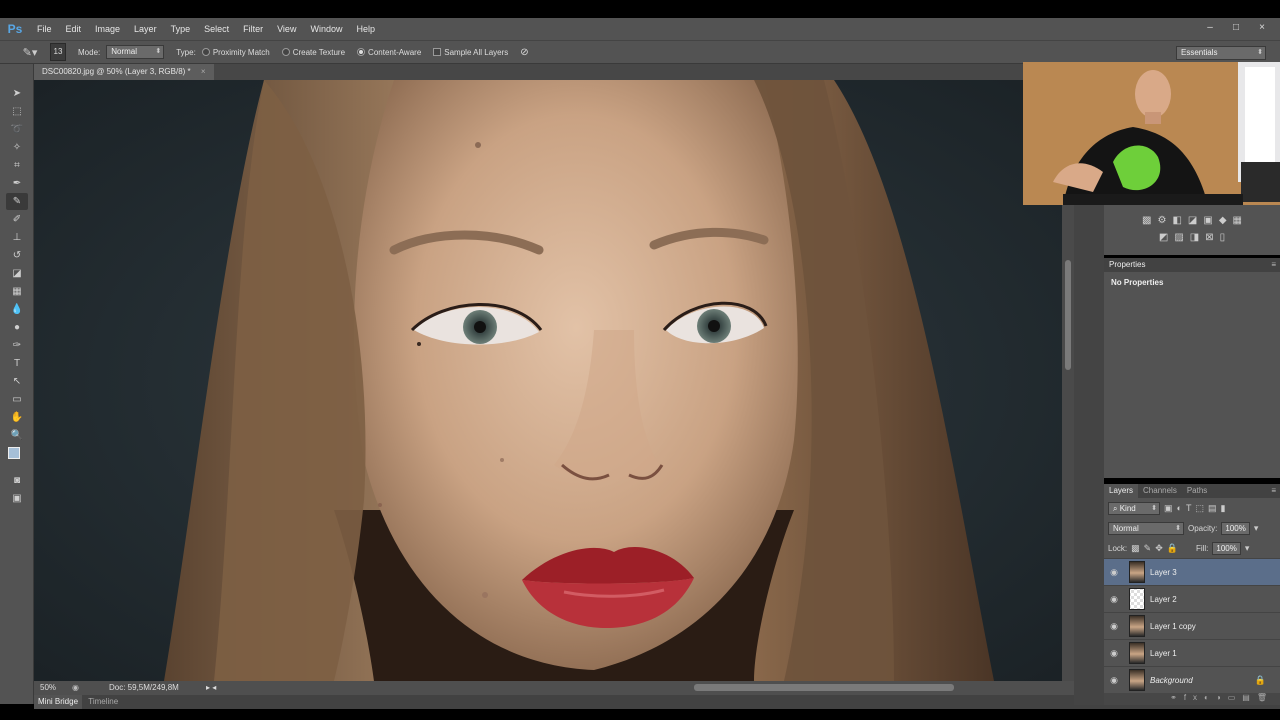 The width and height of the screenshot is (1280, 720). Describe the element at coordinates (1134, 508) in the screenshot. I see `filter-kind-select: ⌕ Kind` at that location.